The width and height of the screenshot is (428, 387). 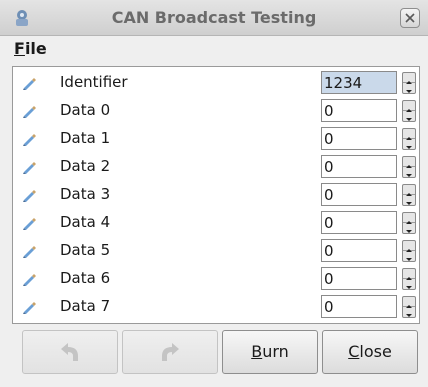 What do you see at coordinates (257, 351) in the screenshot?
I see `burn-mnemonic: B` at bounding box center [257, 351].